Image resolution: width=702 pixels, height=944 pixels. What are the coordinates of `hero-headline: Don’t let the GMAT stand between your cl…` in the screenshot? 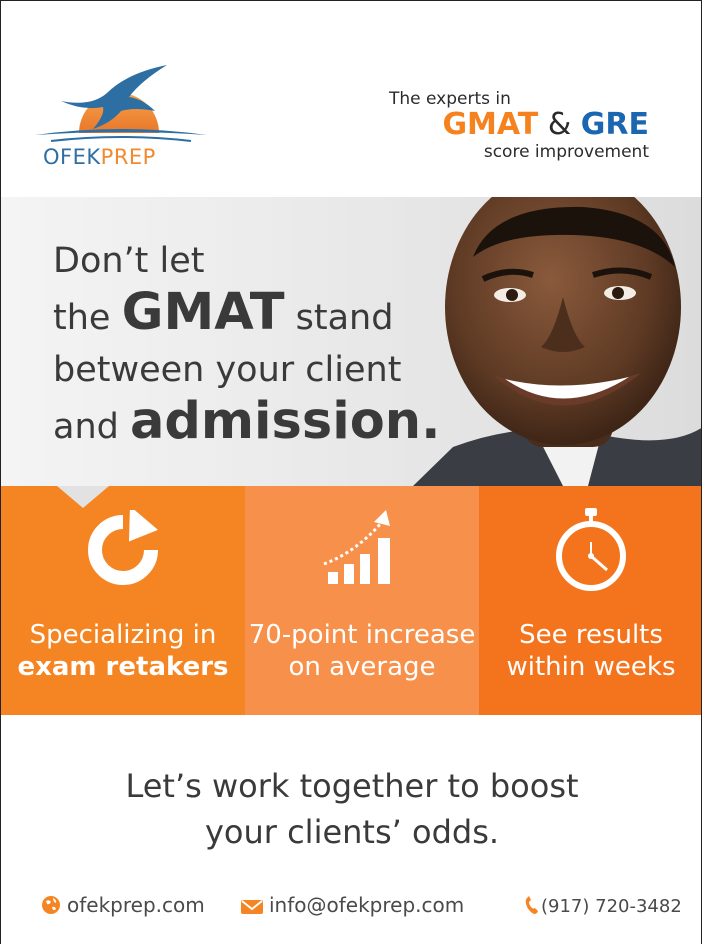 It's located at (246, 344).